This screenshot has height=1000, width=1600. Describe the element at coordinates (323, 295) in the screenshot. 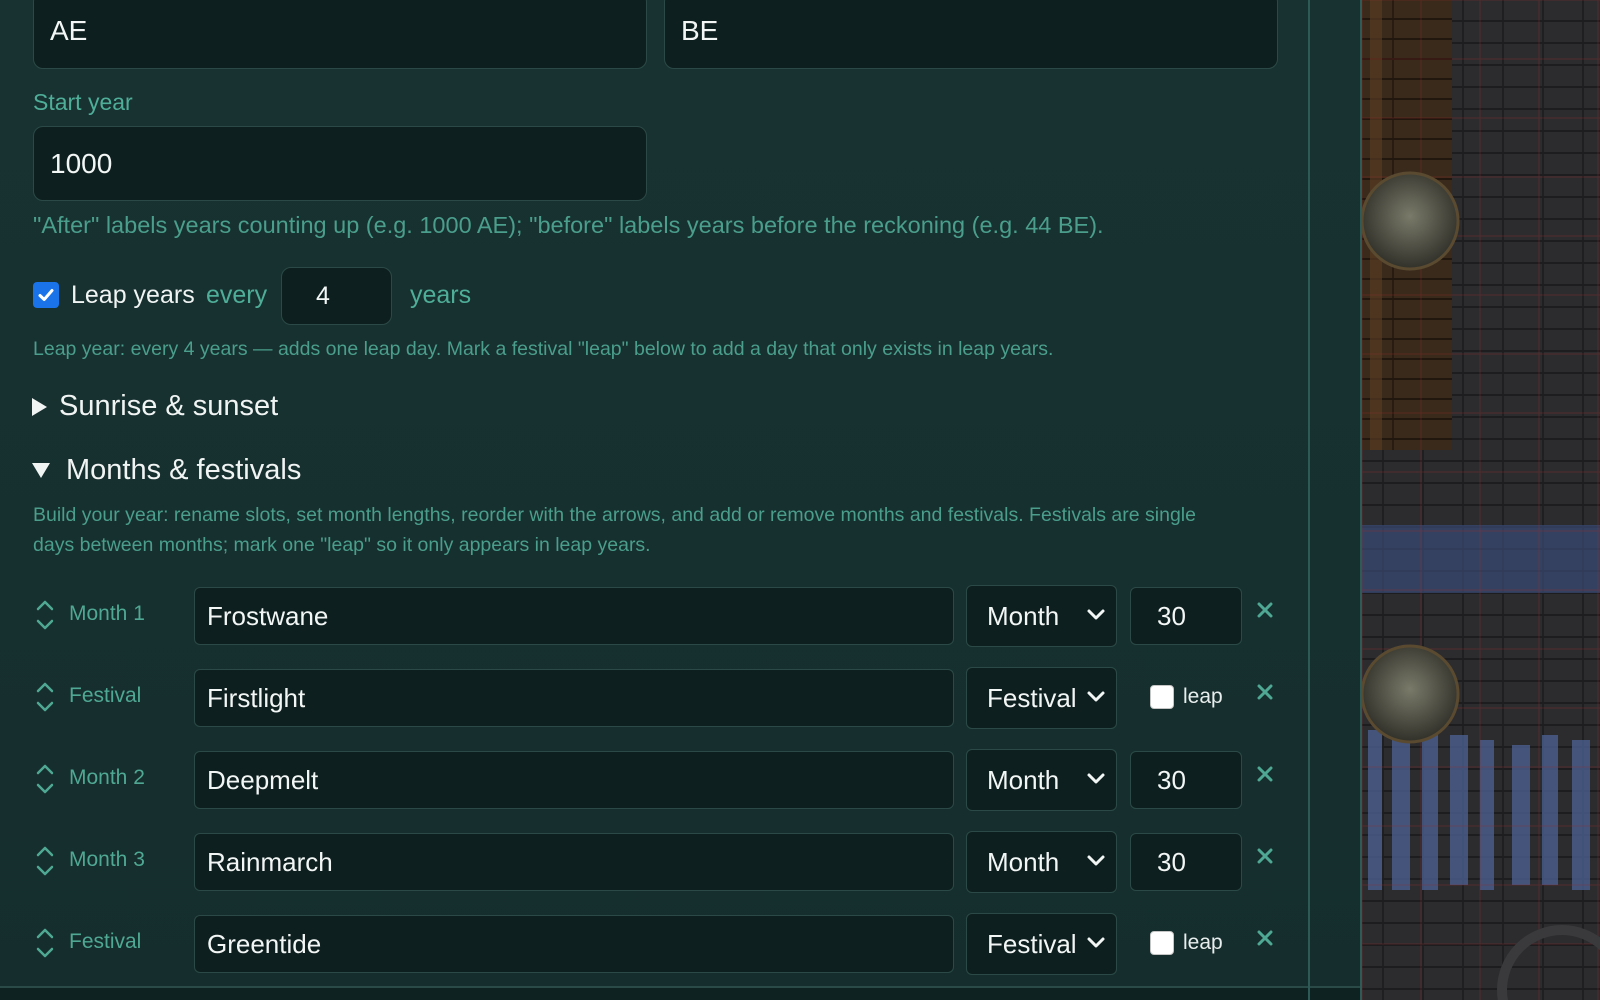

I see `leap-interval-value: 4` at that location.